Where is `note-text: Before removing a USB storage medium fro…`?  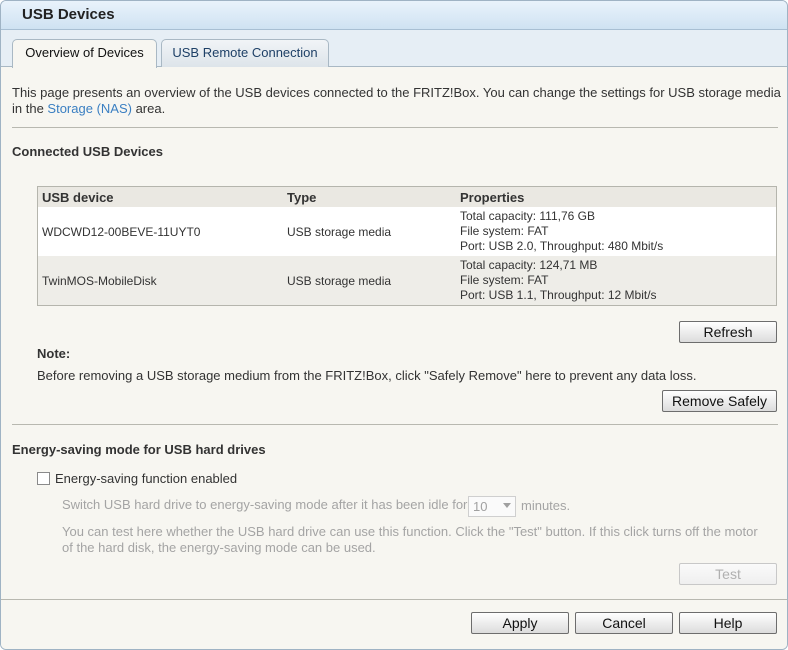
note-text: Before removing a USB storage medium fro… is located at coordinates (367, 375).